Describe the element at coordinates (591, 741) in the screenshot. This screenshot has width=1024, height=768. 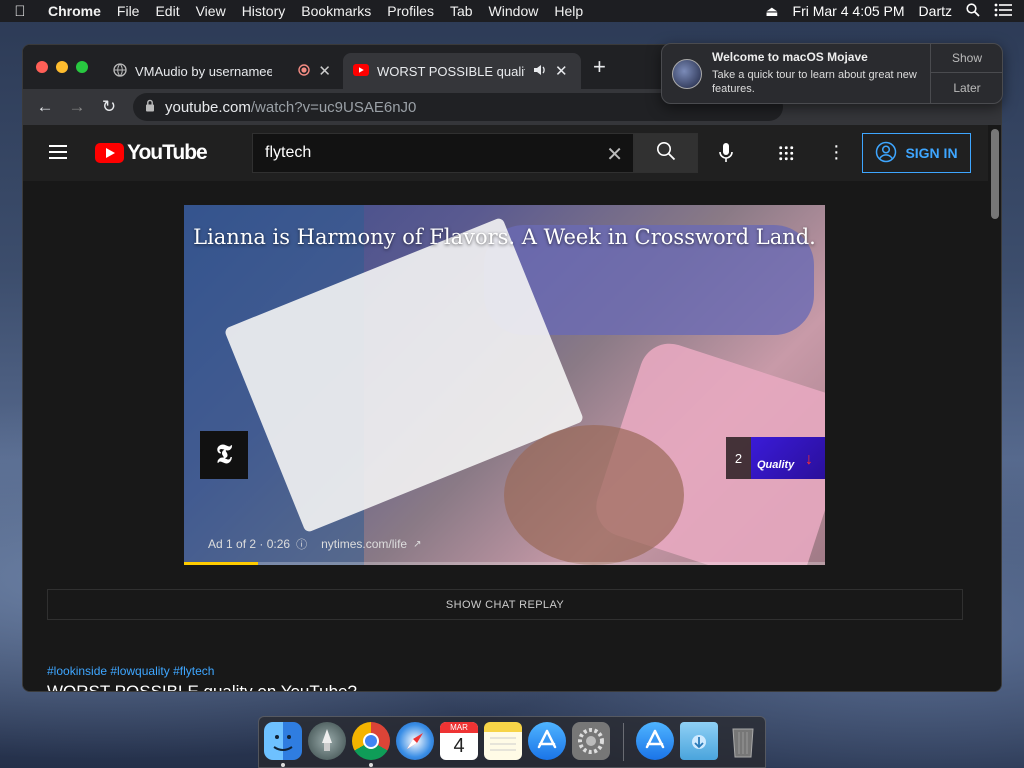
I see `system-preferences-icon` at that location.